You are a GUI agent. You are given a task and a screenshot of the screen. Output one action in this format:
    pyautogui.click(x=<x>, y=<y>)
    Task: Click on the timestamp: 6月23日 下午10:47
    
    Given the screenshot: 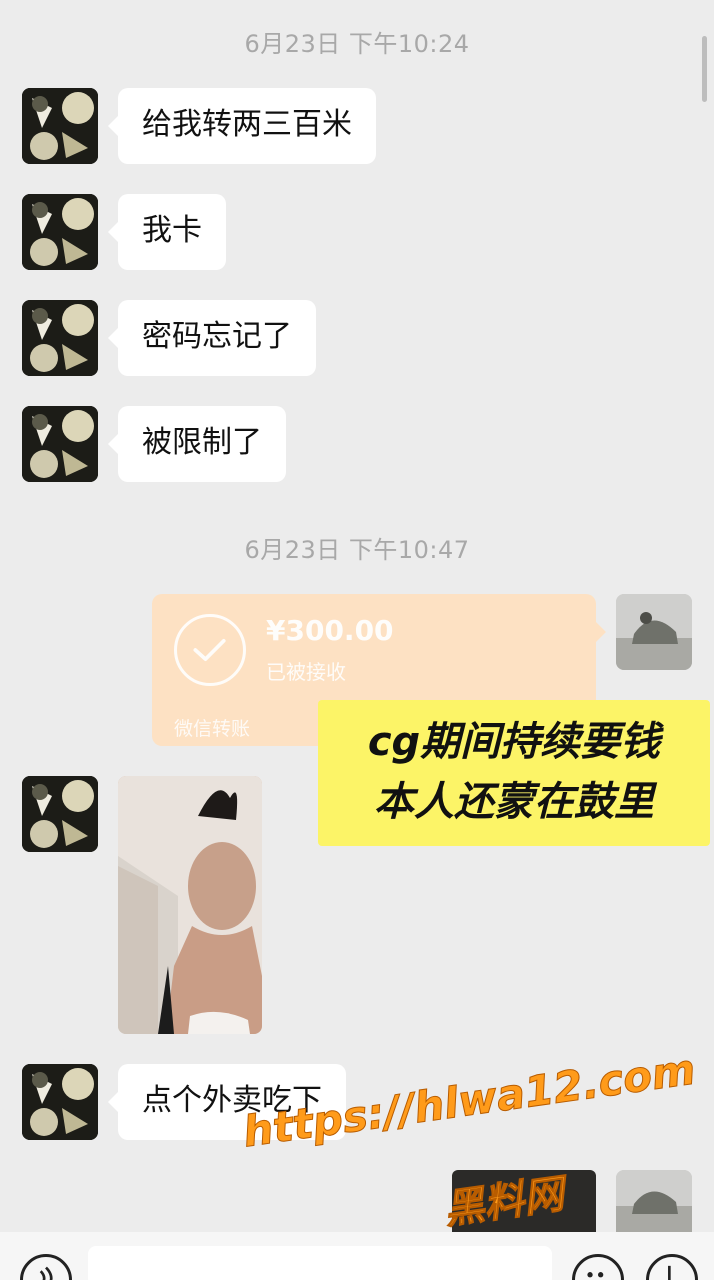 What is the action you would take?
    pyautogui.click(x=357, y=550)
    